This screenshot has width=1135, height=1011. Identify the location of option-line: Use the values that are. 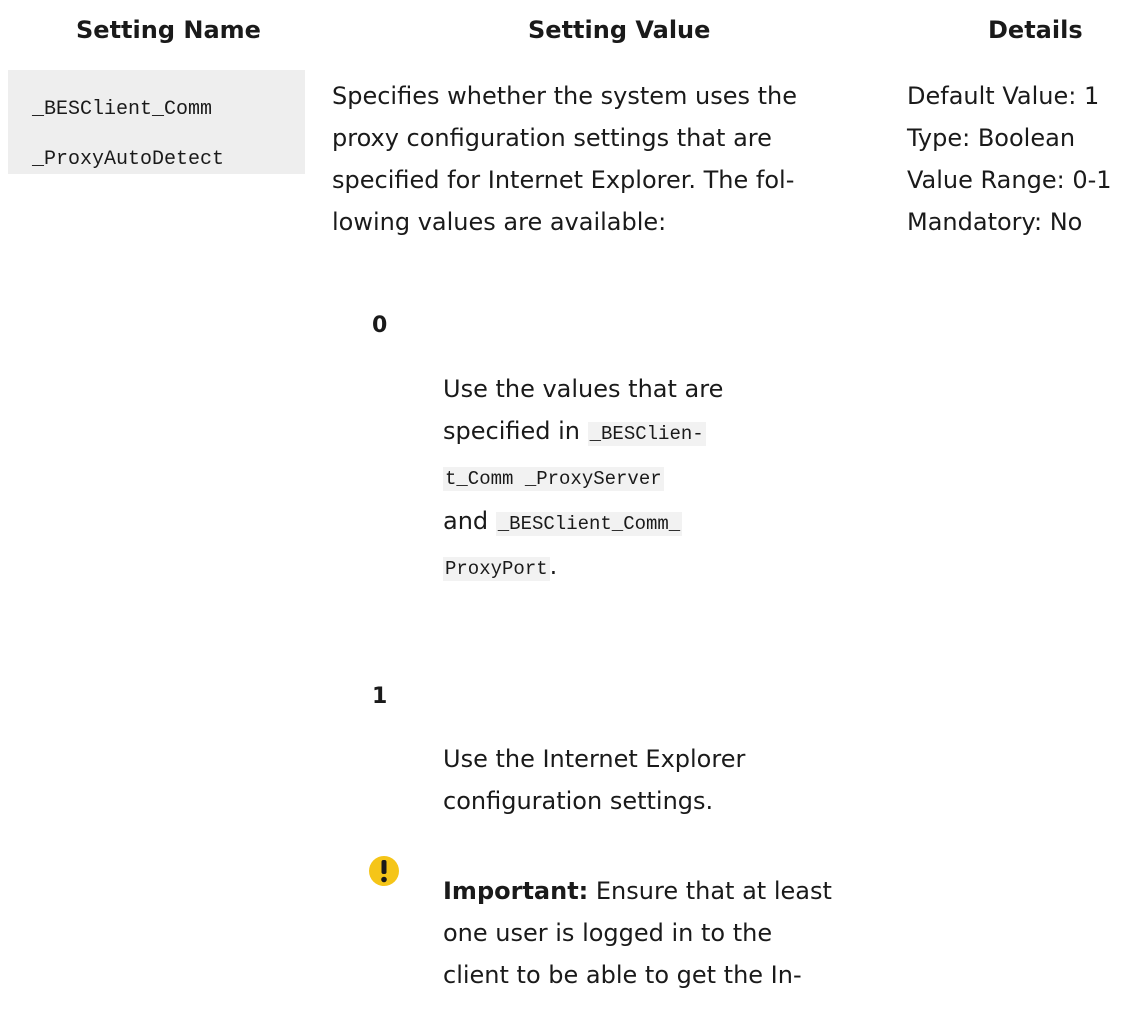
(583, 389).